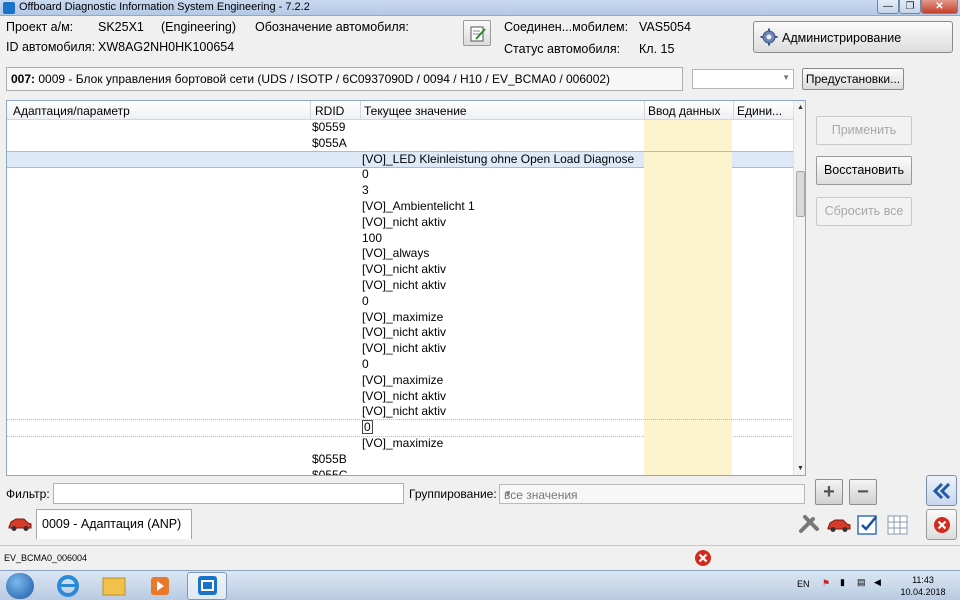 Image resolution: width=960 pixels, height=600 pixels. Describe the element at coordinates (898, 525) in the screenshot. I see `table-grid-icon` at that location.